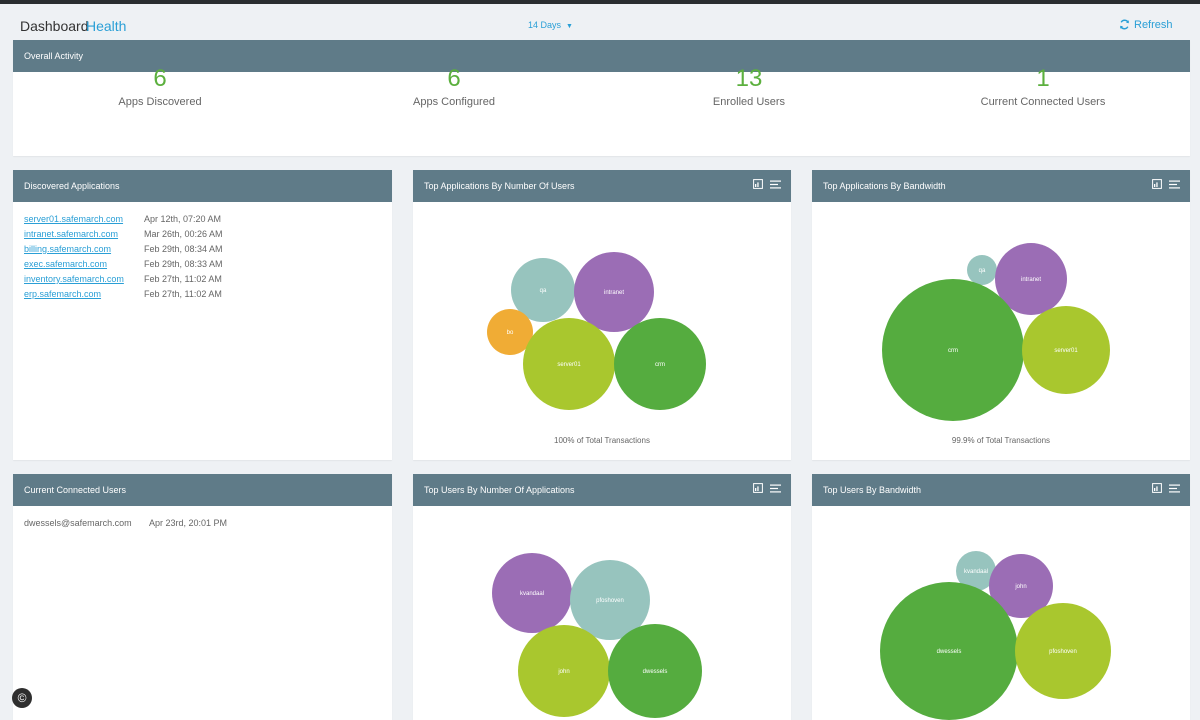 This screenshot has width=1200, height=720. What do you see at coordinates (188, 523) in the screenshot?
I see `user-date: Apr 23rd, 20:01 PM` at bounding box center [188, 523].